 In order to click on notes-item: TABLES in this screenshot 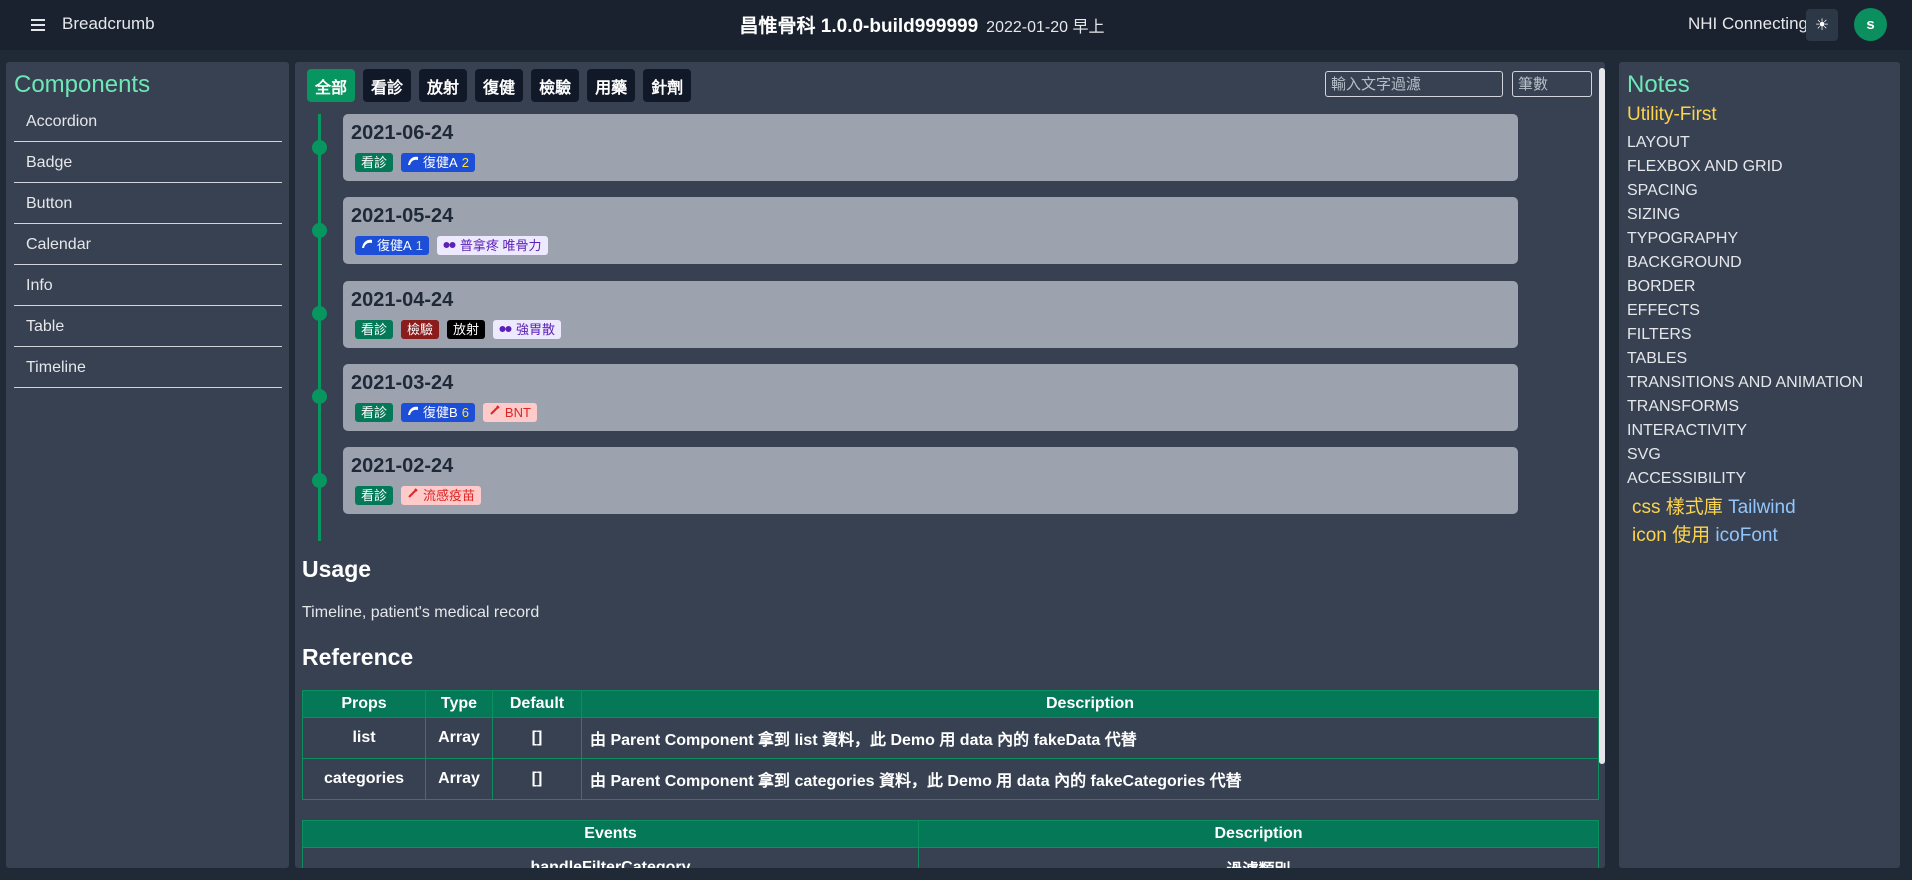, I will do `click(1745, 359)`.